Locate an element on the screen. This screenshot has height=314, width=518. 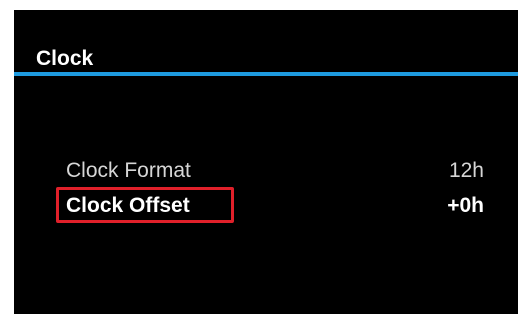
page-title: Clock is located at coordinates (65, 58).